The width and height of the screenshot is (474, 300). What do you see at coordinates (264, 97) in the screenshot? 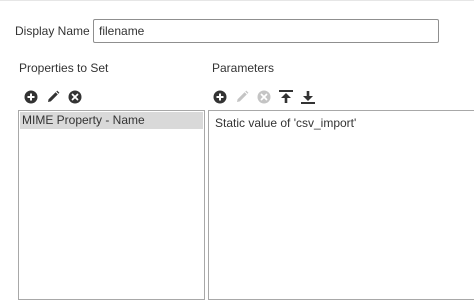
I see `remove-parameter-icon` at bounding box center [264, 97].